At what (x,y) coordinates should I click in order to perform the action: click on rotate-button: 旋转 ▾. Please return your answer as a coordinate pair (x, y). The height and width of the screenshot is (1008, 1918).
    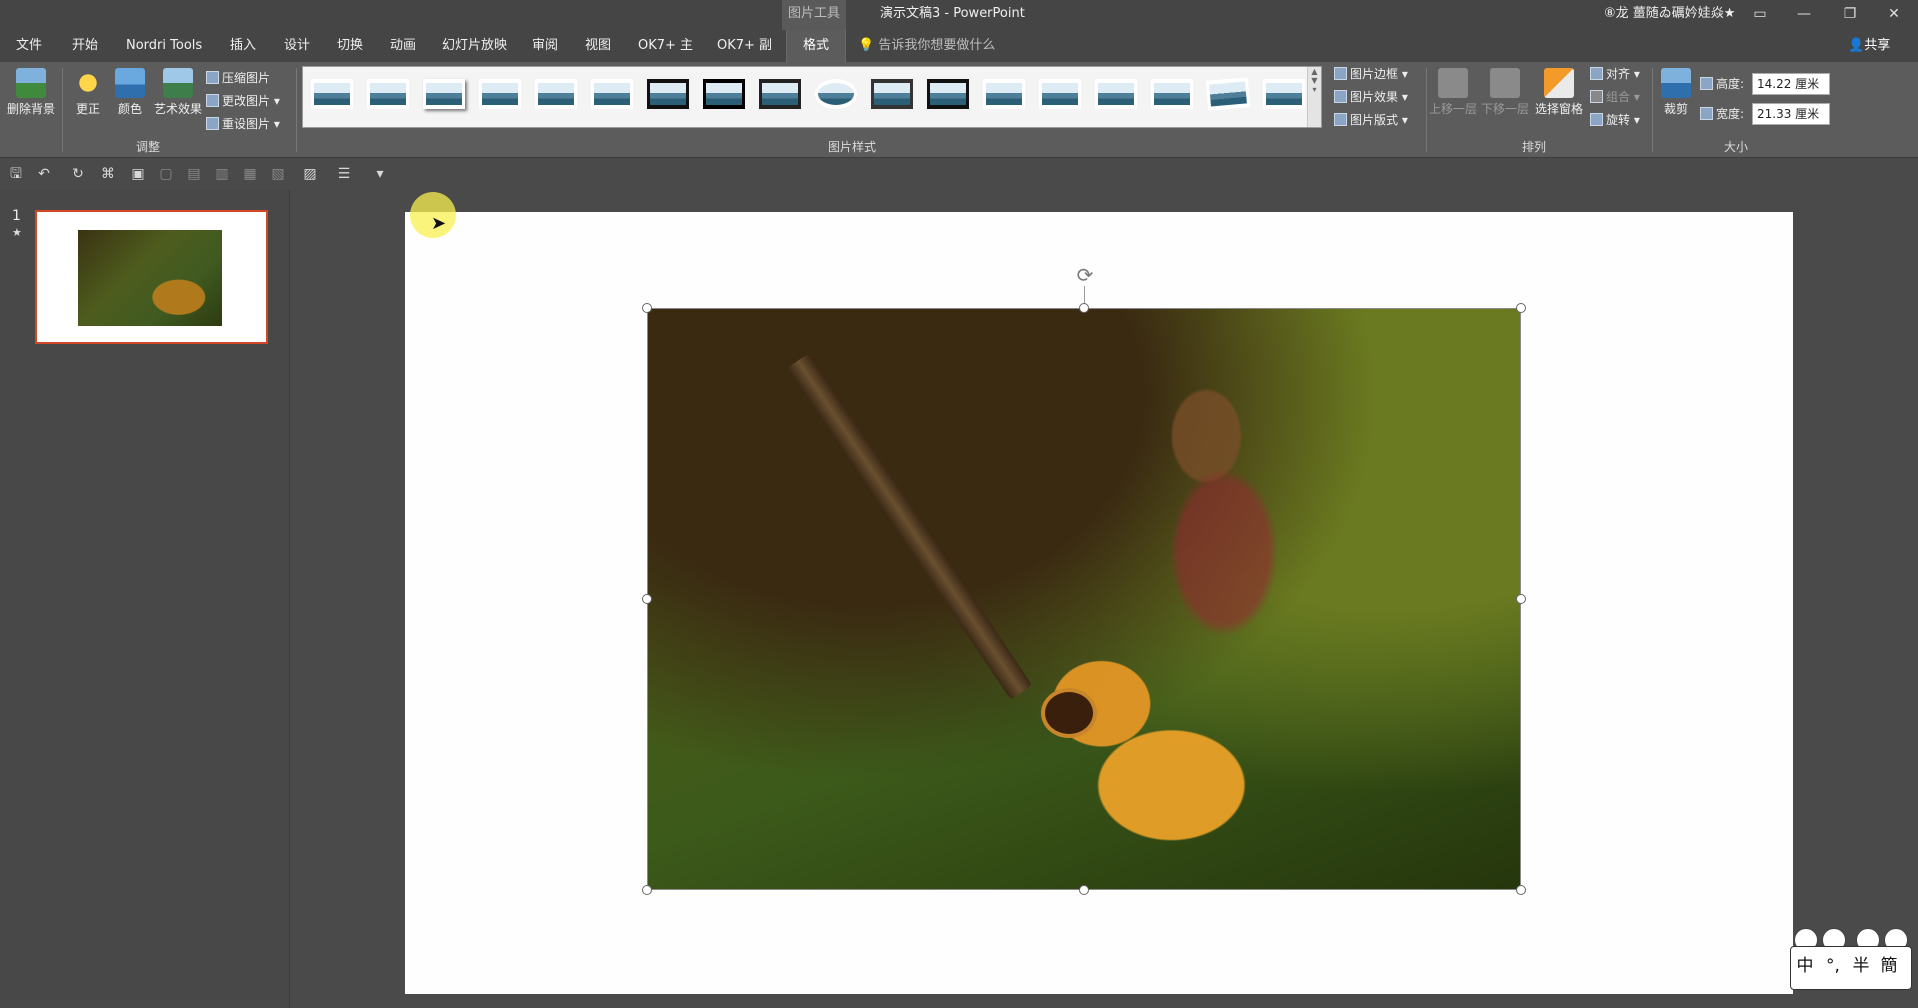
    Looking at the image, I should click on (1615, 120).